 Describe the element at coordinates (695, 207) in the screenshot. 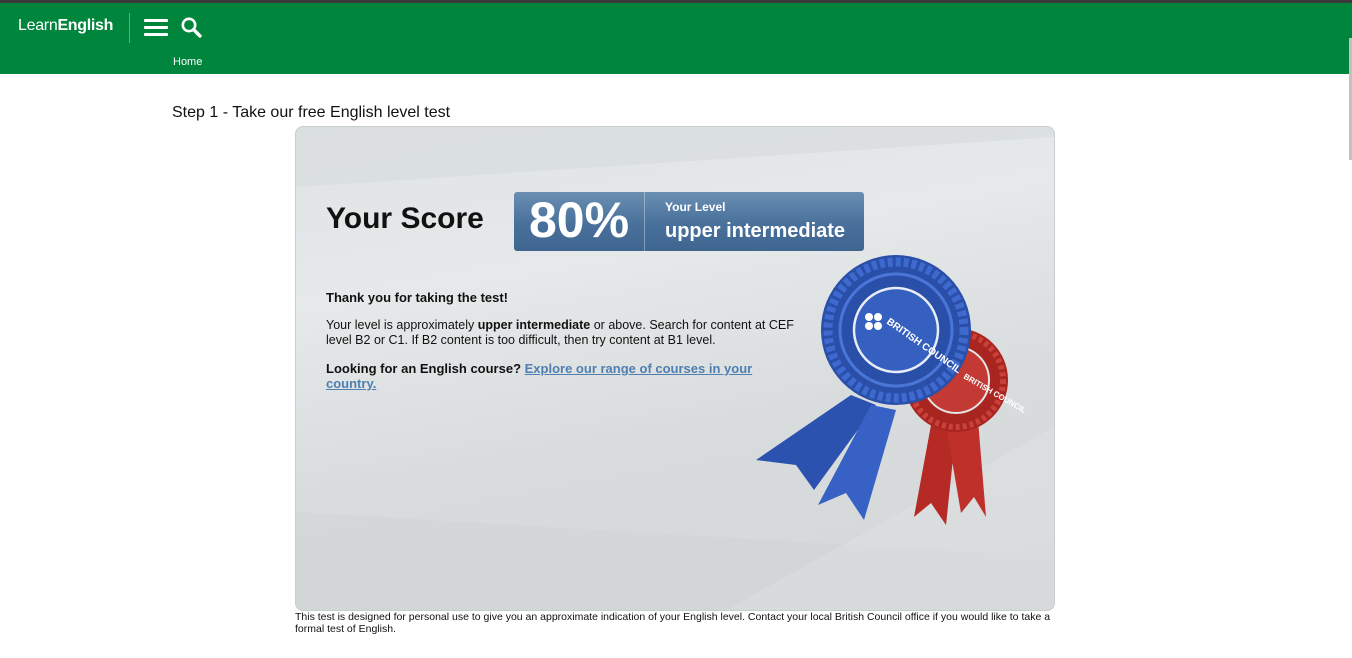

I see `level-caption: Your Level` at that location.